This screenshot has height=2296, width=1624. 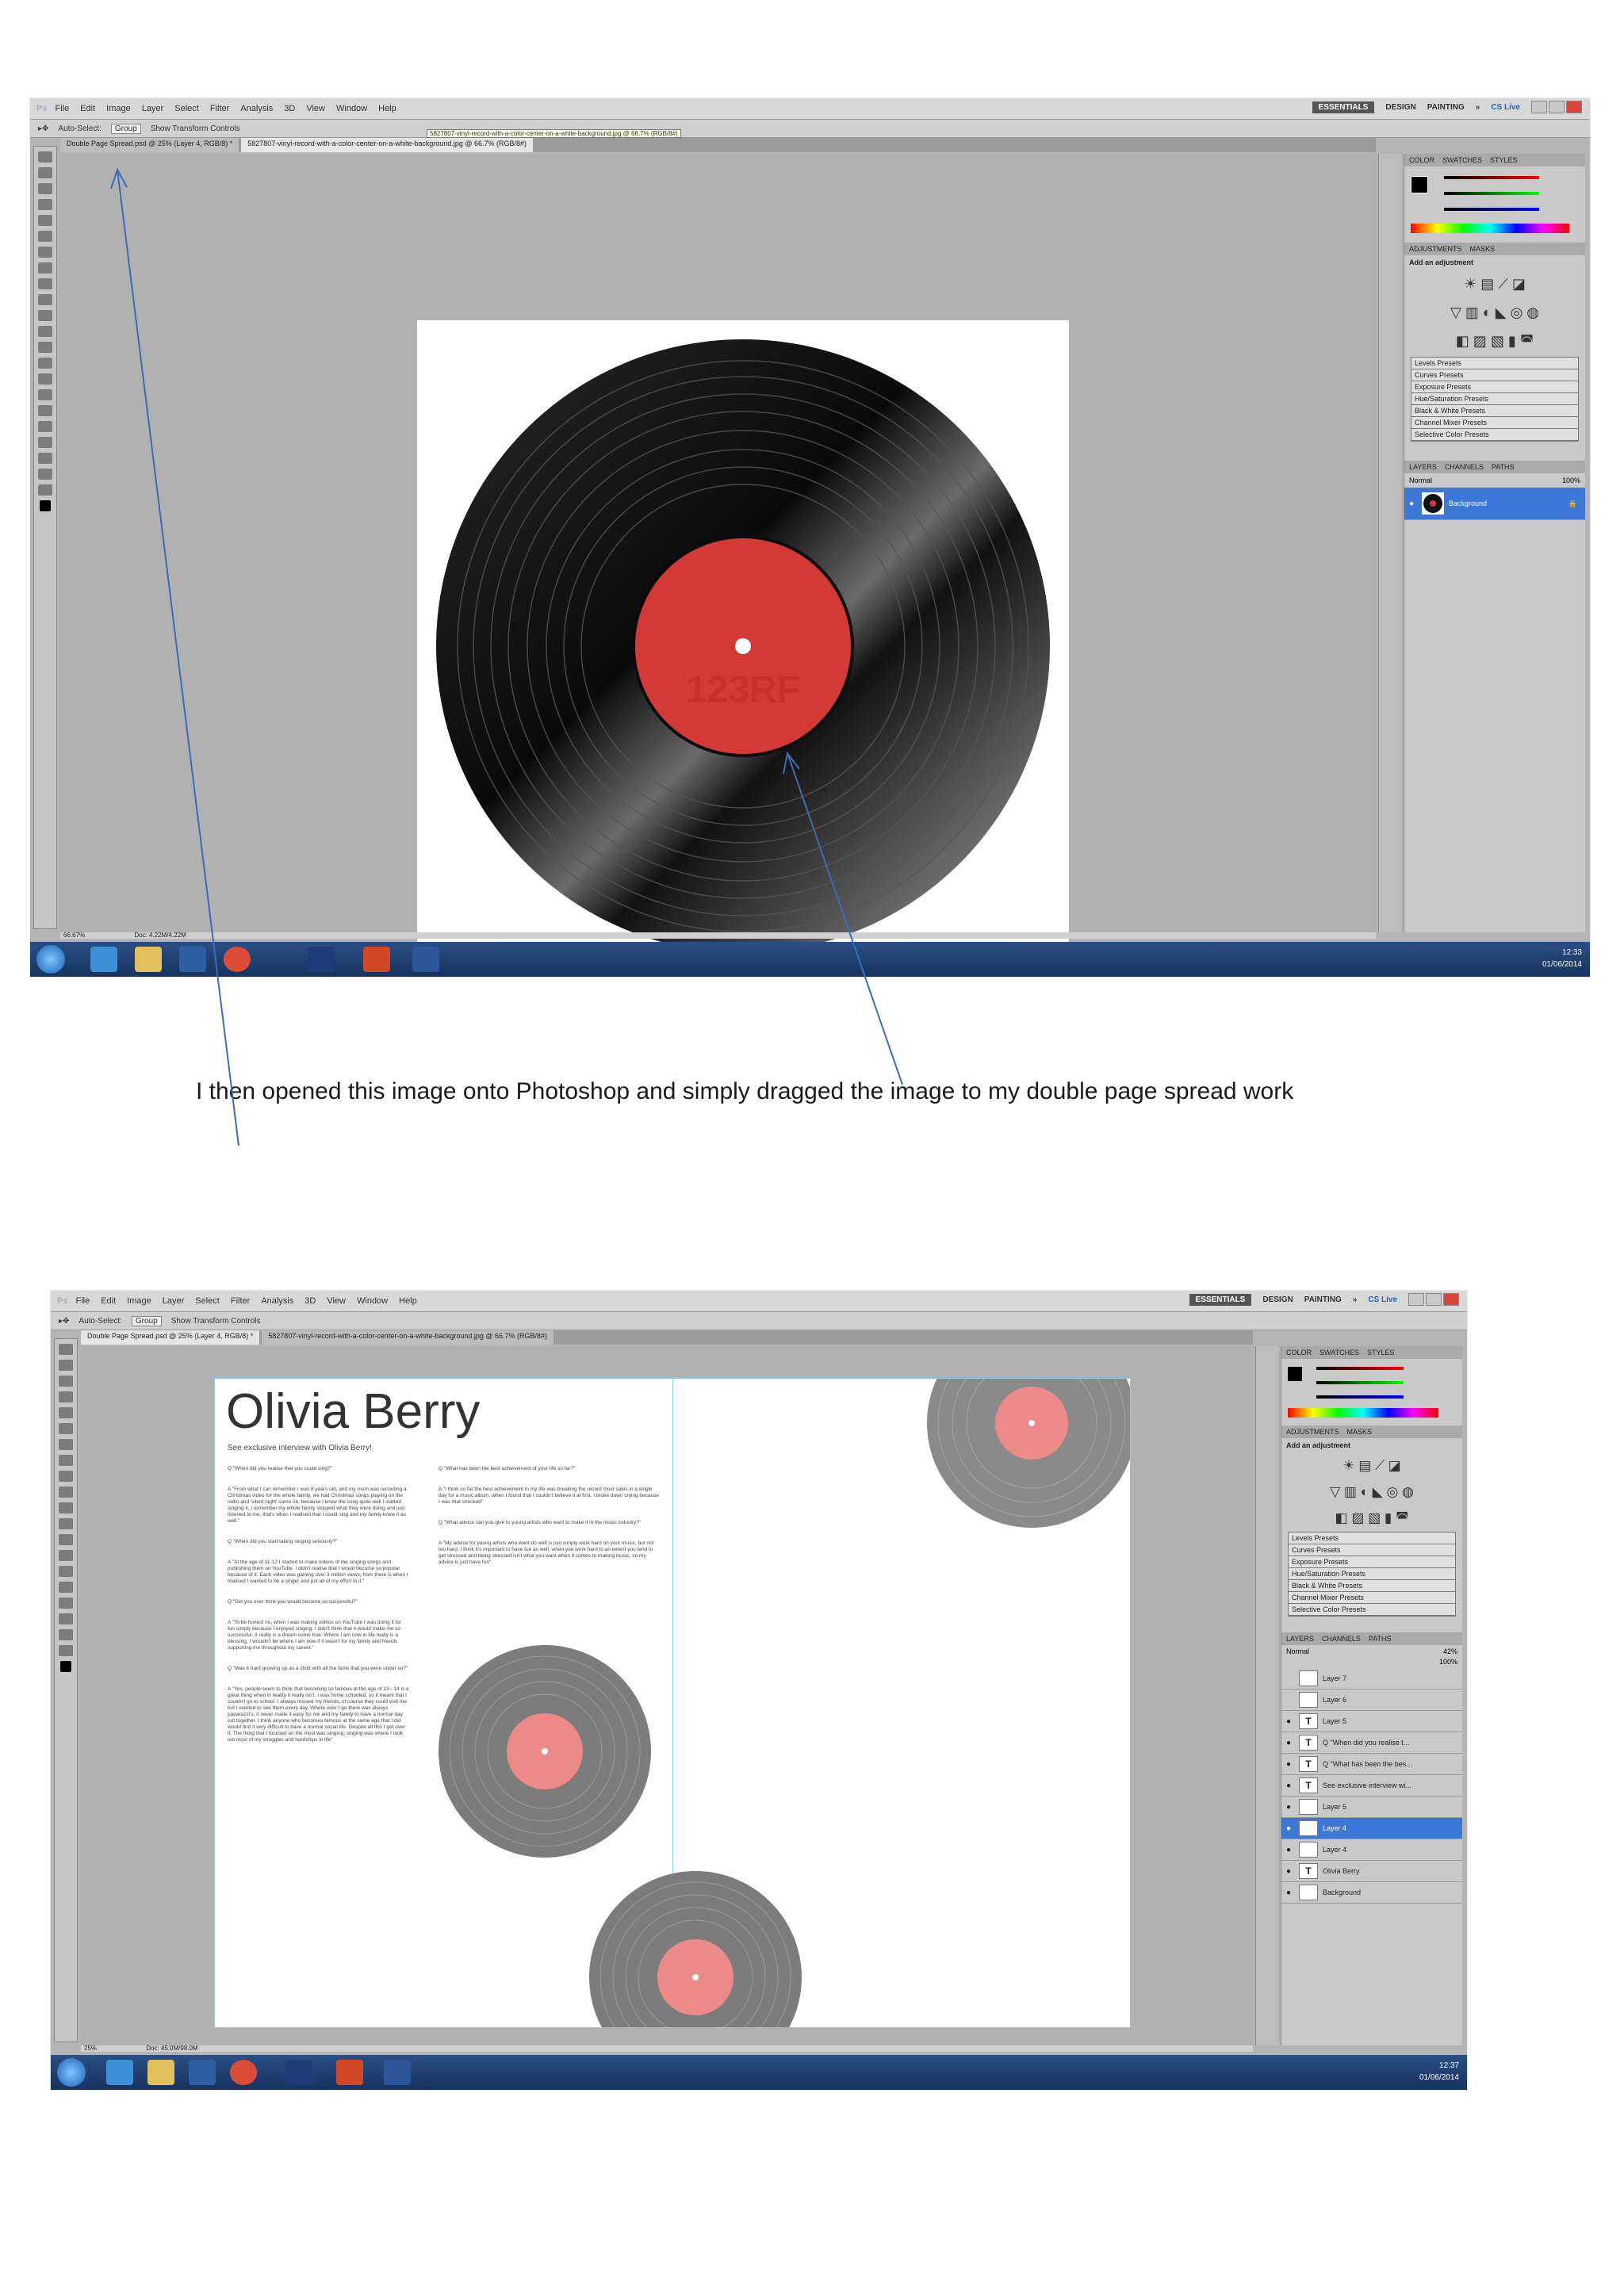 I want to click on explorer-icon, so click(x=160, y=2073).